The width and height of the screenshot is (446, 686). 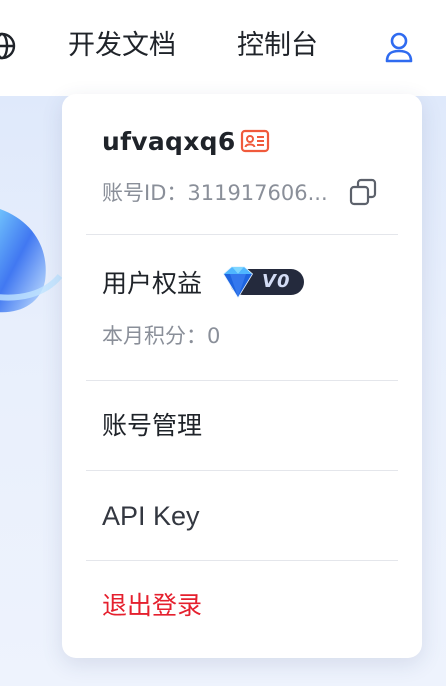 I want to click on username-row: ufvaqxq6, so click(x=186, y=141).